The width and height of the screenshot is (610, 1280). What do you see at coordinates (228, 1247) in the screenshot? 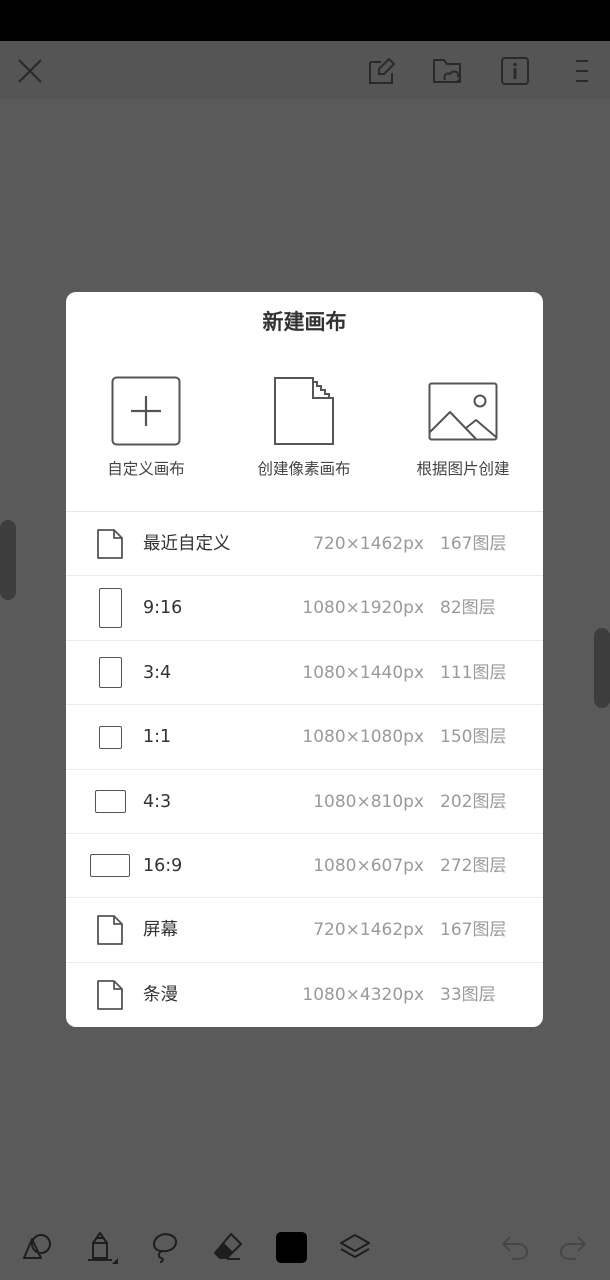
I see `eraser-icon` at bounding box center [228, 1247].